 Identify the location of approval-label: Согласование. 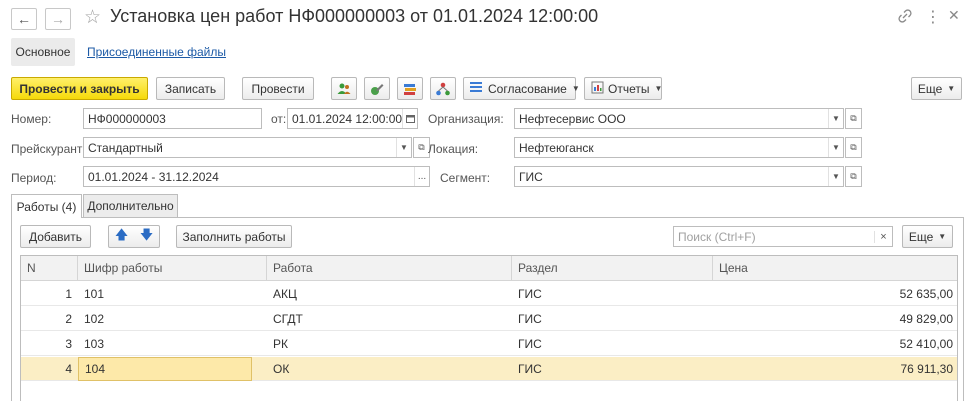
(527, 88).